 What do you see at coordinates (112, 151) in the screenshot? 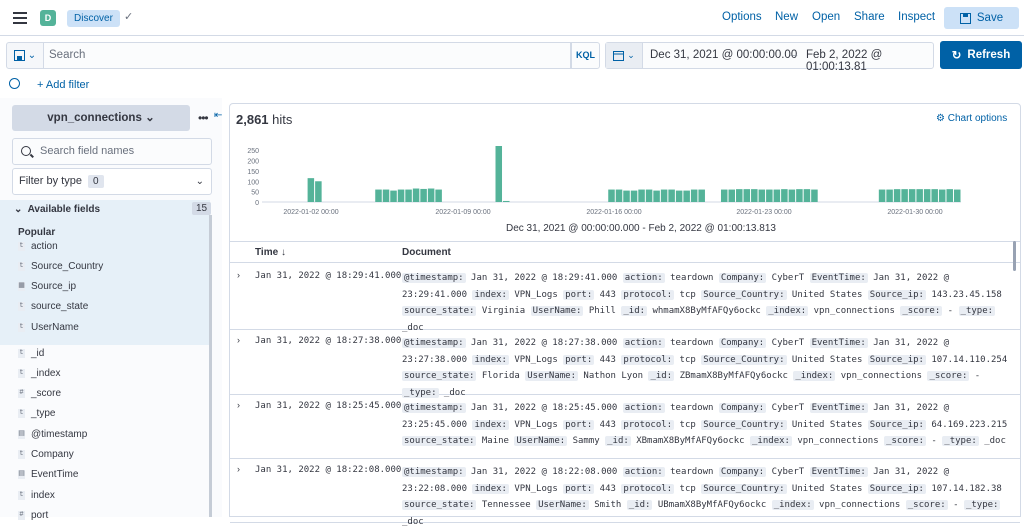
I see `field-search-input: Search field names` at bounding box center [112, 151].